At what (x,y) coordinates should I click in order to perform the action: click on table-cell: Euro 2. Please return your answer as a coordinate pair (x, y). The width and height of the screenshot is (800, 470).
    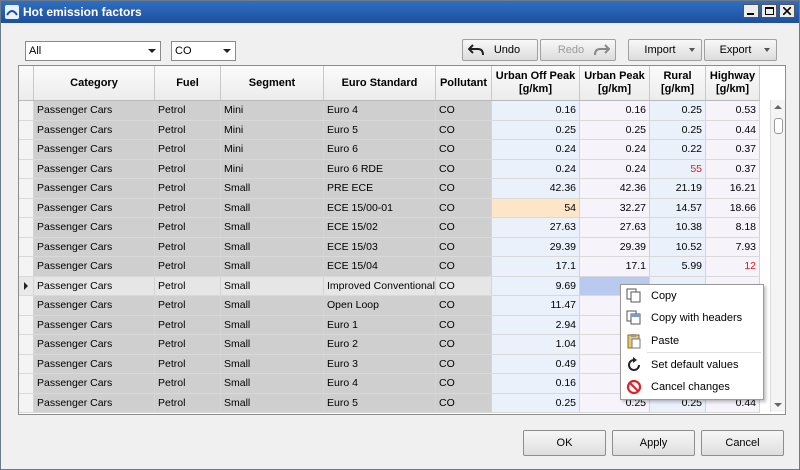
    Looking at the image, I should click on (380, 344).